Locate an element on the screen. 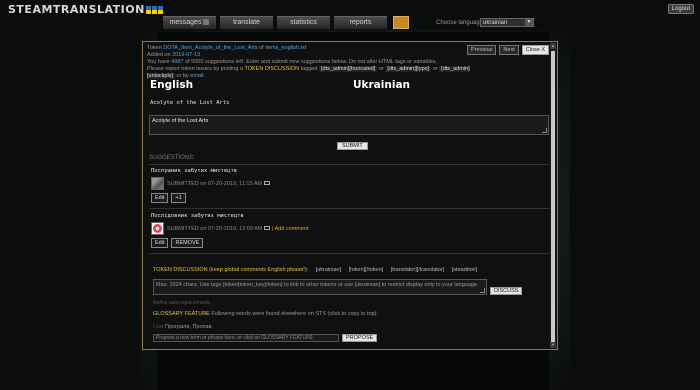 This screenshot has height=390, width=700. textarea-value: Acolyte of the Lost Arts is located at coordinates (180, 121).